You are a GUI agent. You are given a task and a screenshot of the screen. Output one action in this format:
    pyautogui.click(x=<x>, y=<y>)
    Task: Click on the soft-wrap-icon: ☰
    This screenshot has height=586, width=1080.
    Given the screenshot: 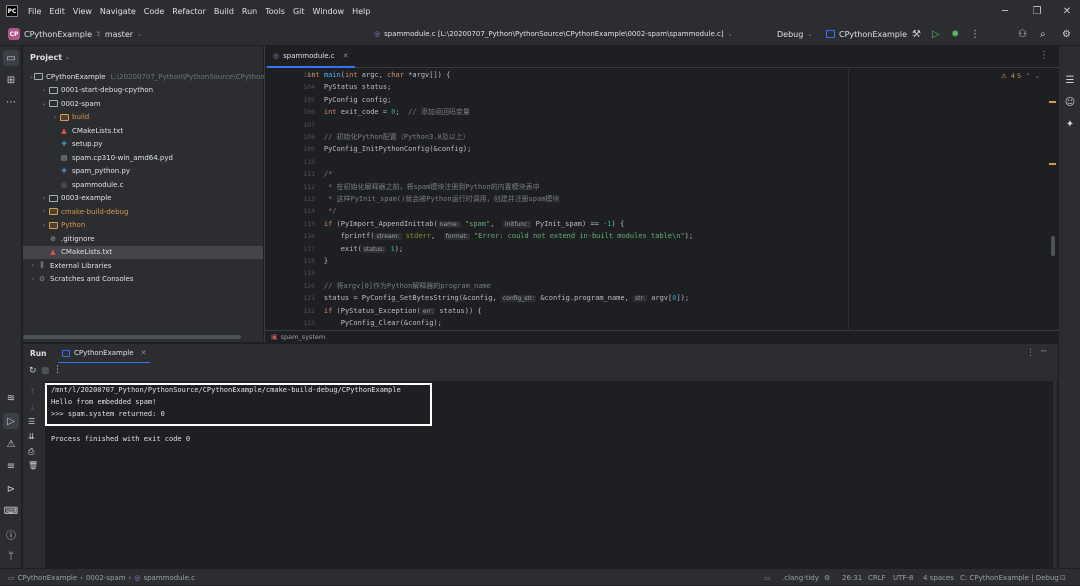 What is the action you would take?
    pyautogui.click(x=31, y=421)
    